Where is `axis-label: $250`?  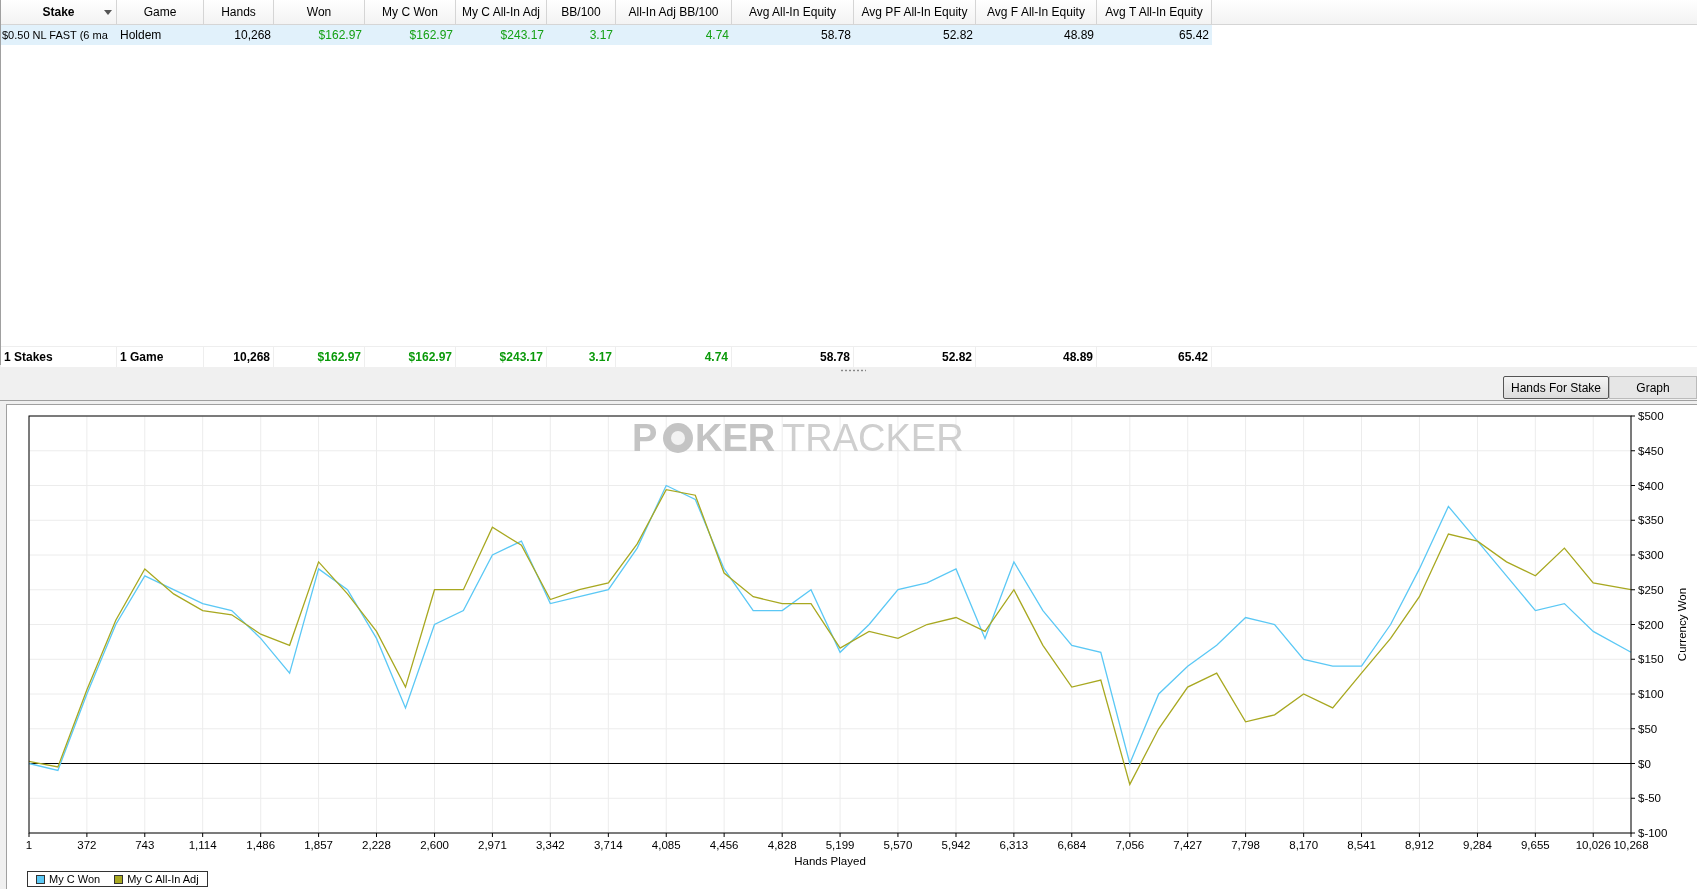 axis-label: $250 is located at coordinates (1651, 589).